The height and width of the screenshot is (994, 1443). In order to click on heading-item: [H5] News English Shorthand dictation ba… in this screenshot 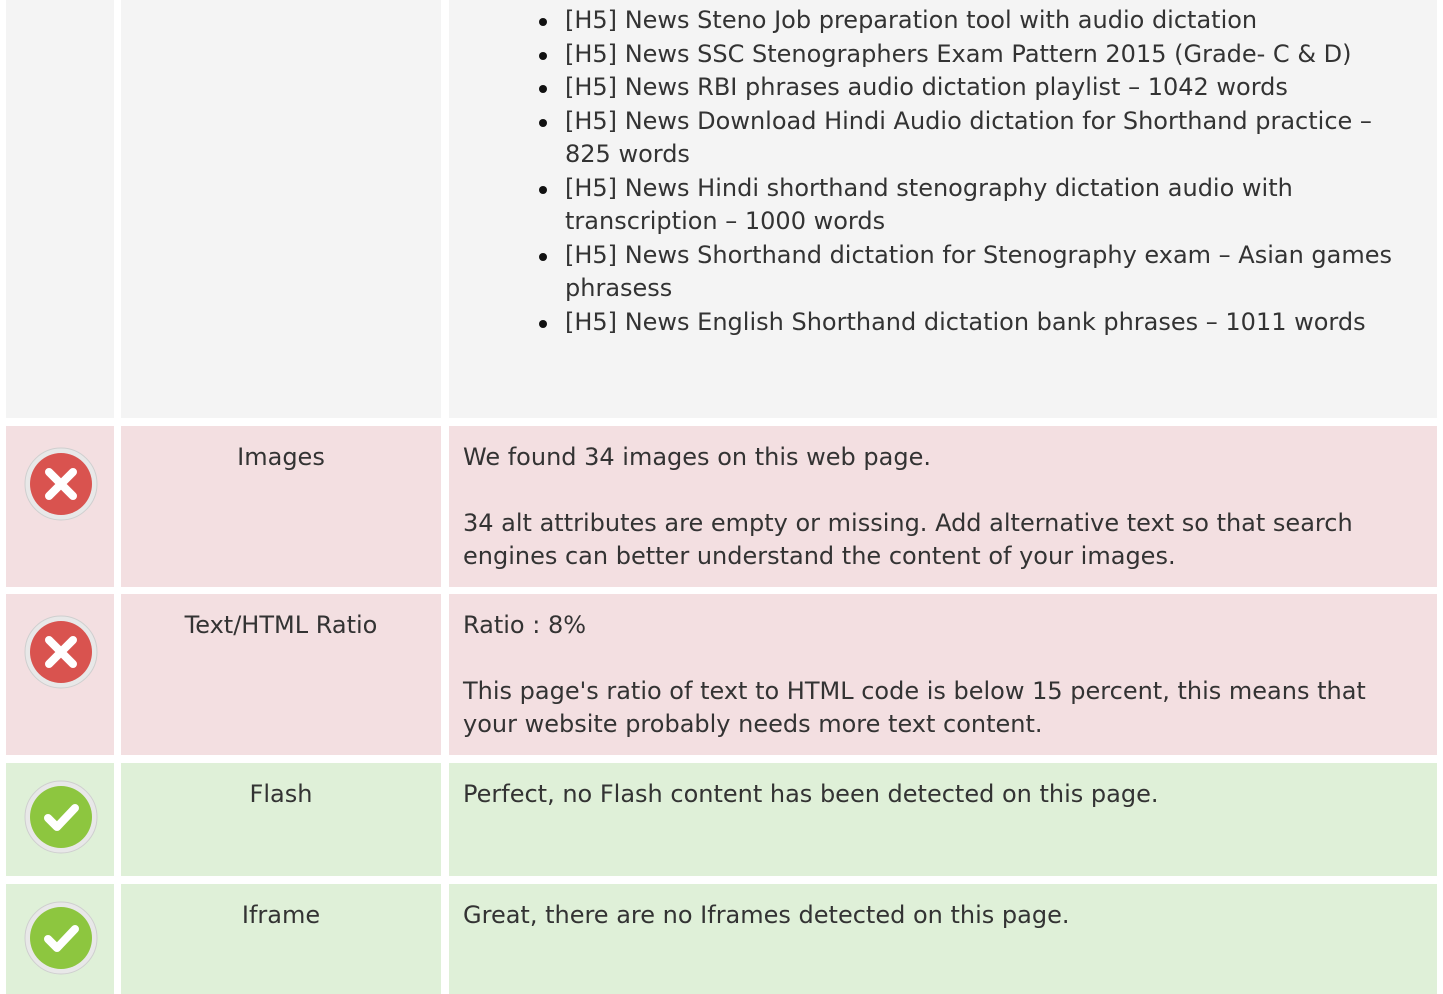, I will do `click(973, 323)`.